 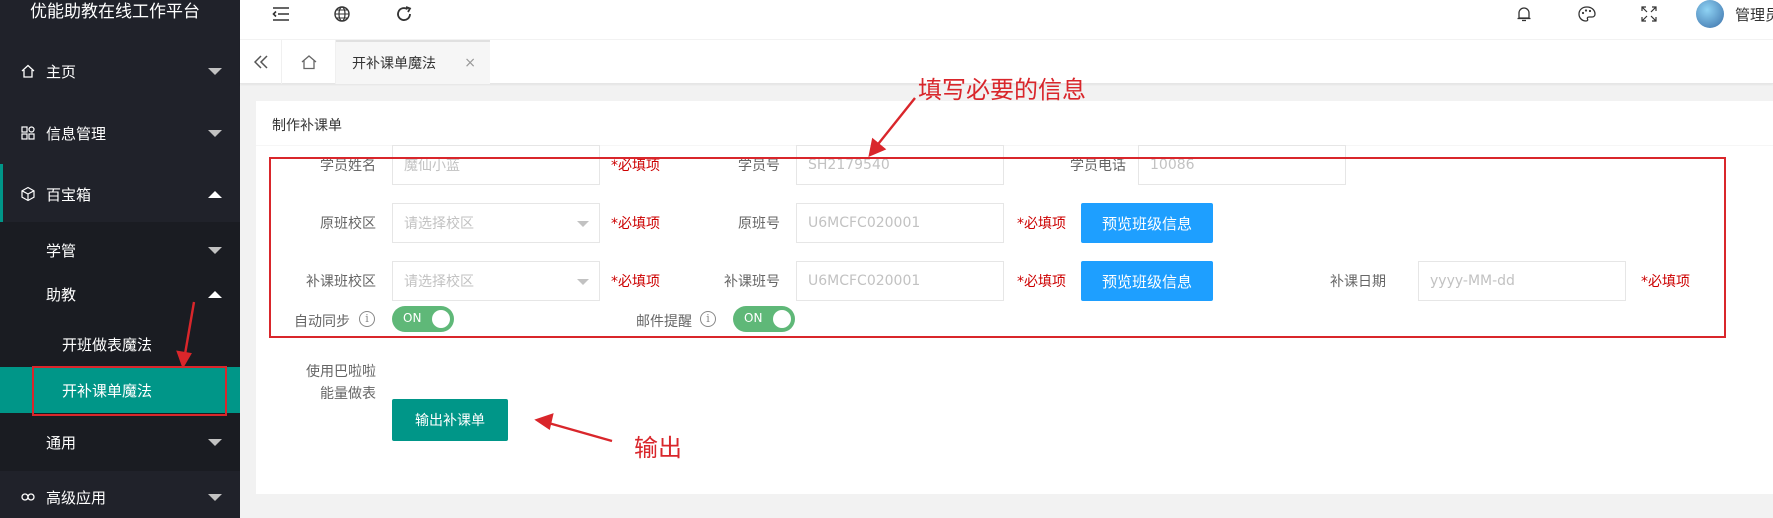 What do you see at coordinates (404, 14) in the screenshot?
I see `refresh-icon` at bounding box center [404, 14].